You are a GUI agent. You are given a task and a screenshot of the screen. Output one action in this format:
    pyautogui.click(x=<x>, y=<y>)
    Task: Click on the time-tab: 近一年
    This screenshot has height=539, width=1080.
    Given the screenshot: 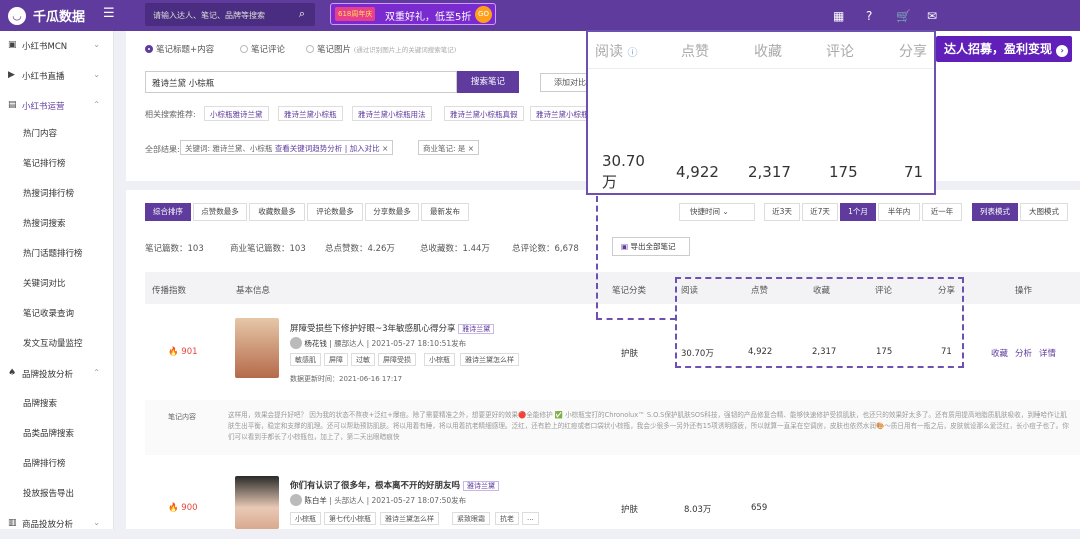 What is the action you would take?
    pyautogui.click(x=942, y=212)
    